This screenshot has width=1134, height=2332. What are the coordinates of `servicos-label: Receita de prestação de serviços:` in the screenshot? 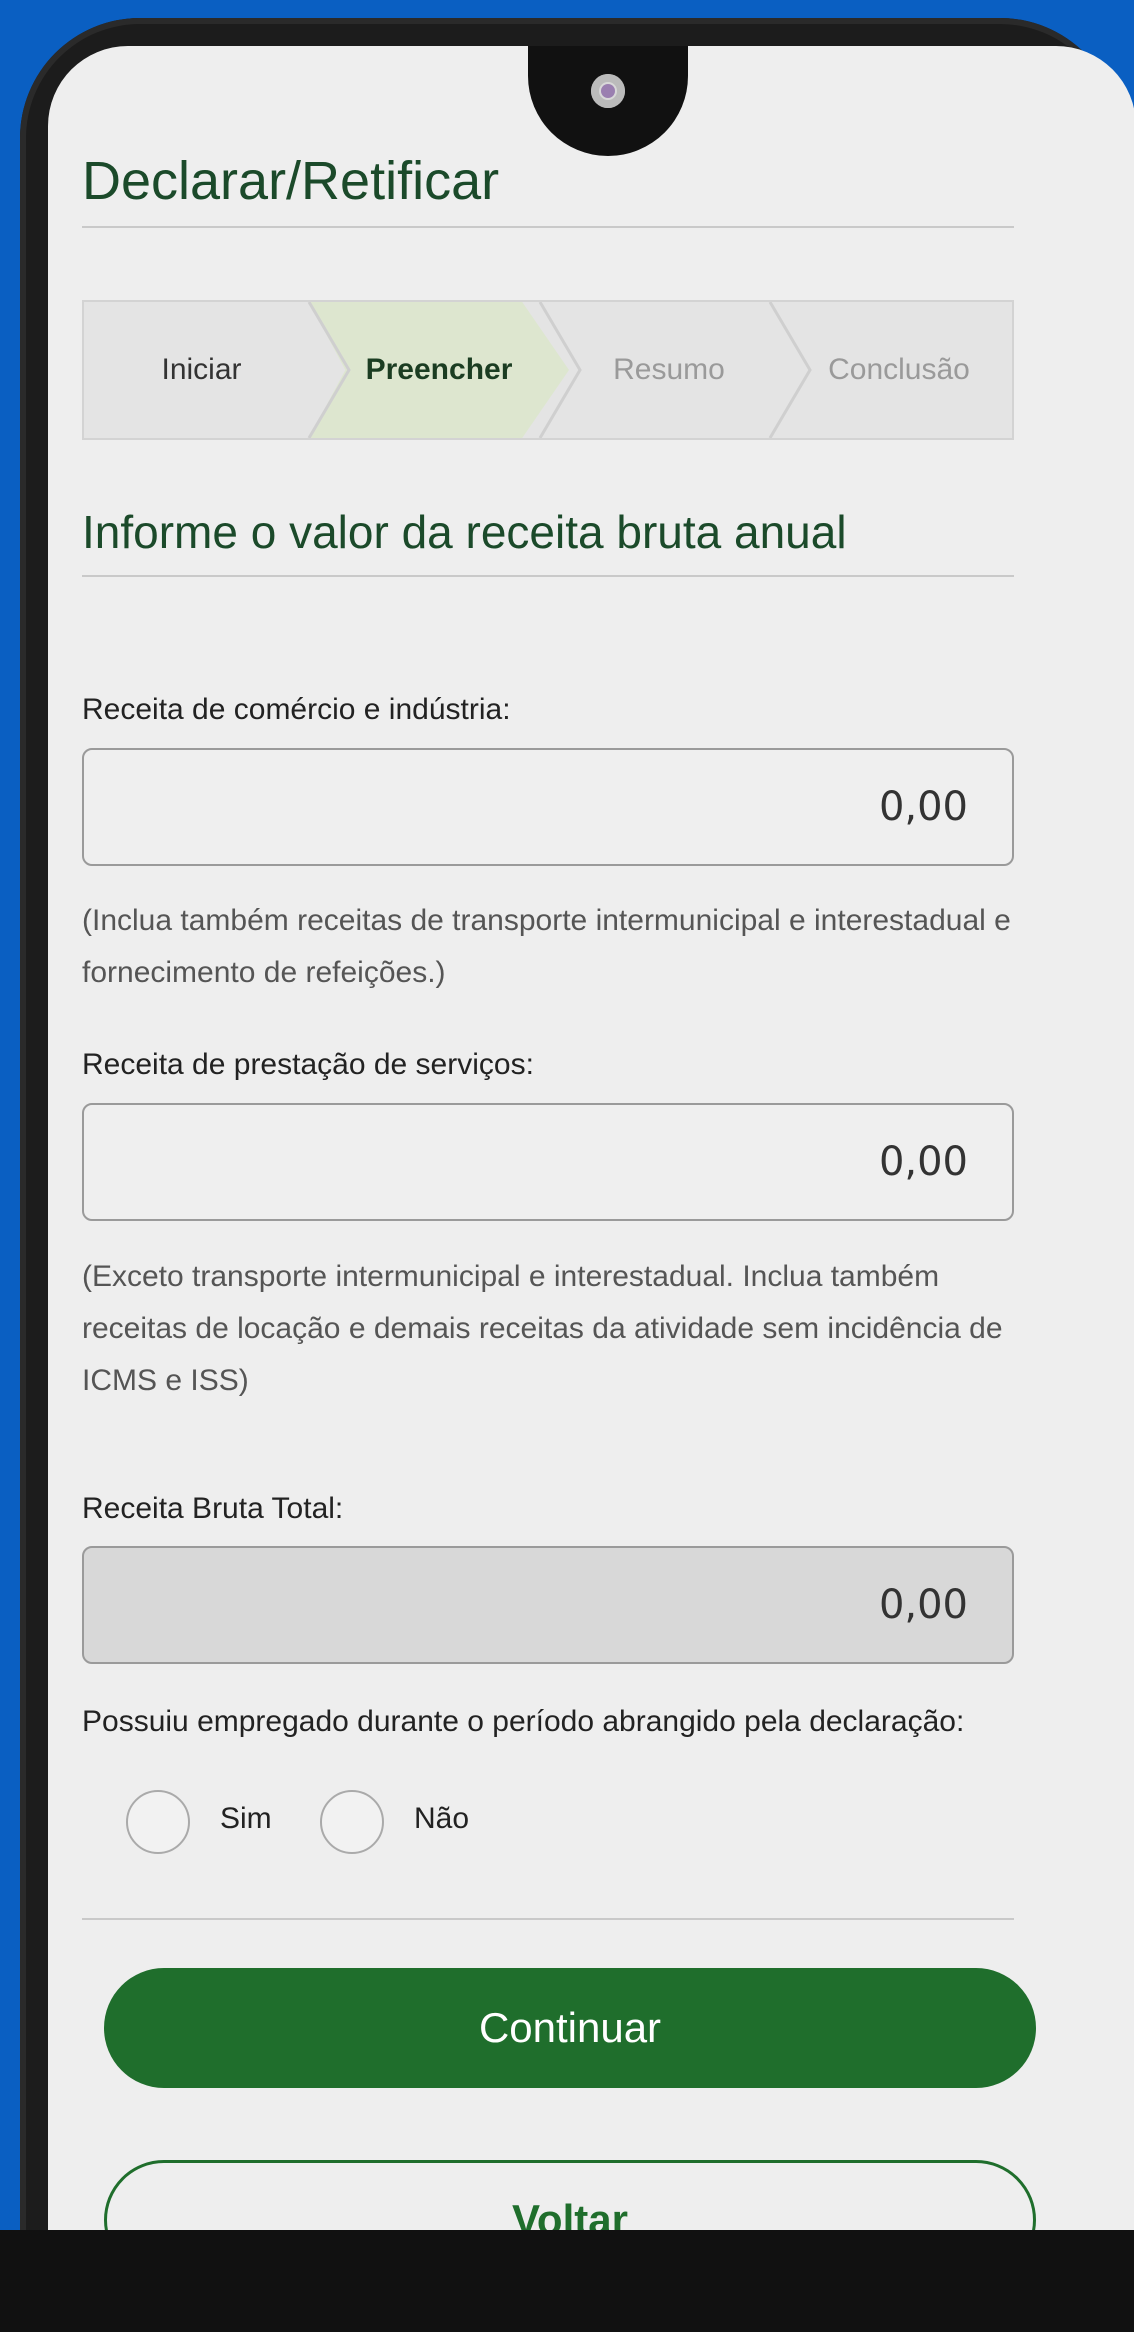 It's located at (308, 1064).